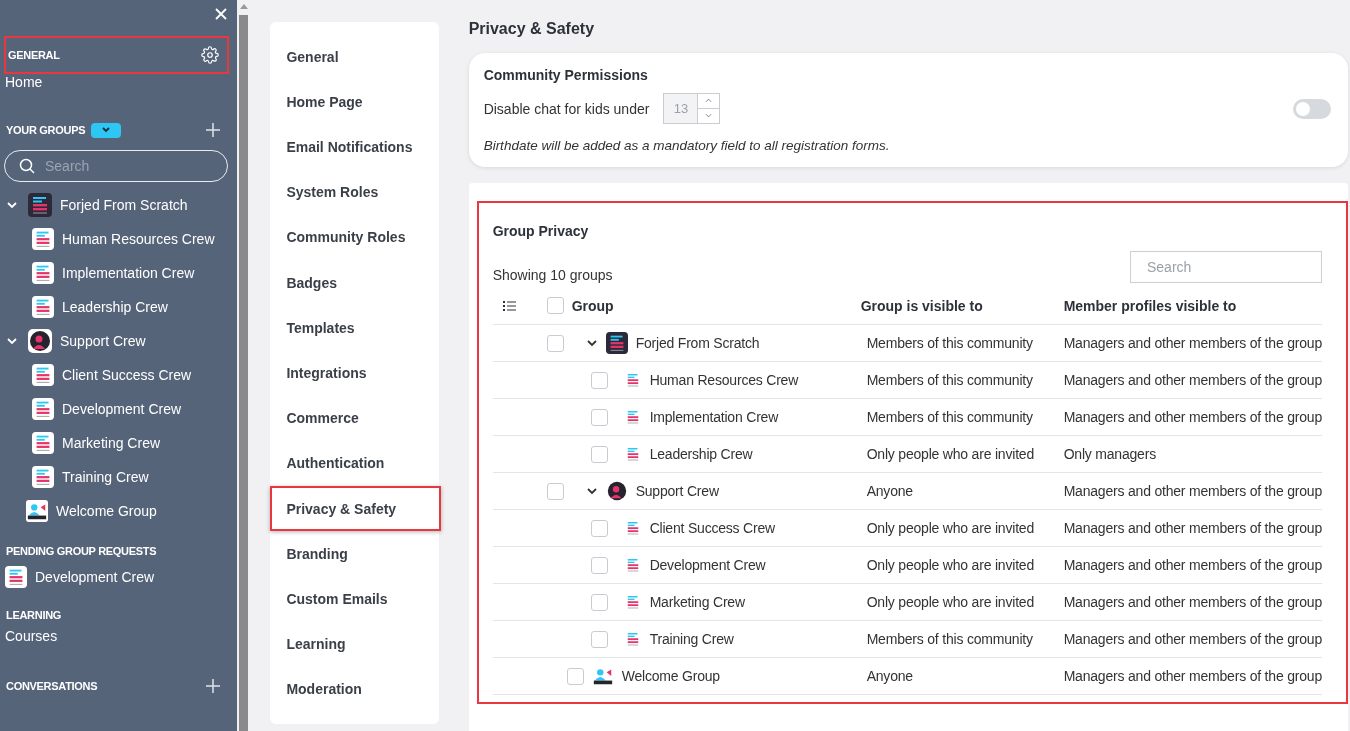 The height and width of the screenshot is (731, 1350). What do you see at coordinates (592, 305) in the screenshot?
I see `column-header: Group` at bounding box center [592, 305].